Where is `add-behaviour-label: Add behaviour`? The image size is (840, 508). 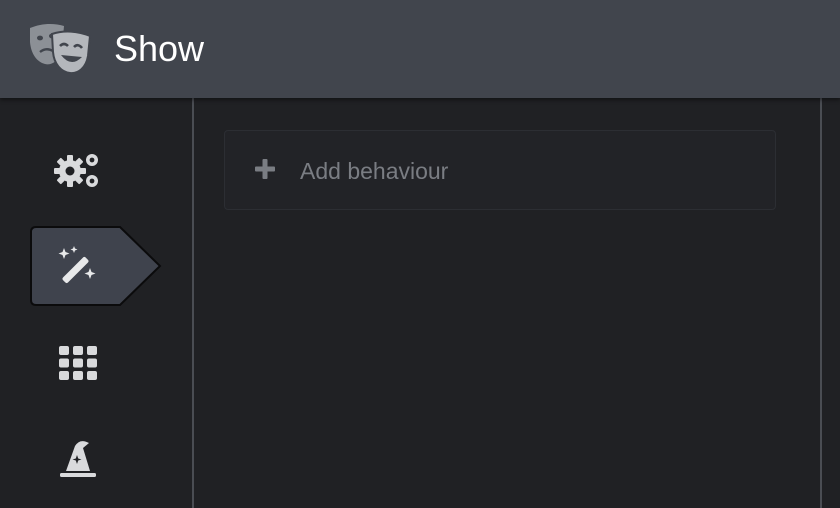 add-behaviour-label: Add behaviour is located at coordinates (374, 171).